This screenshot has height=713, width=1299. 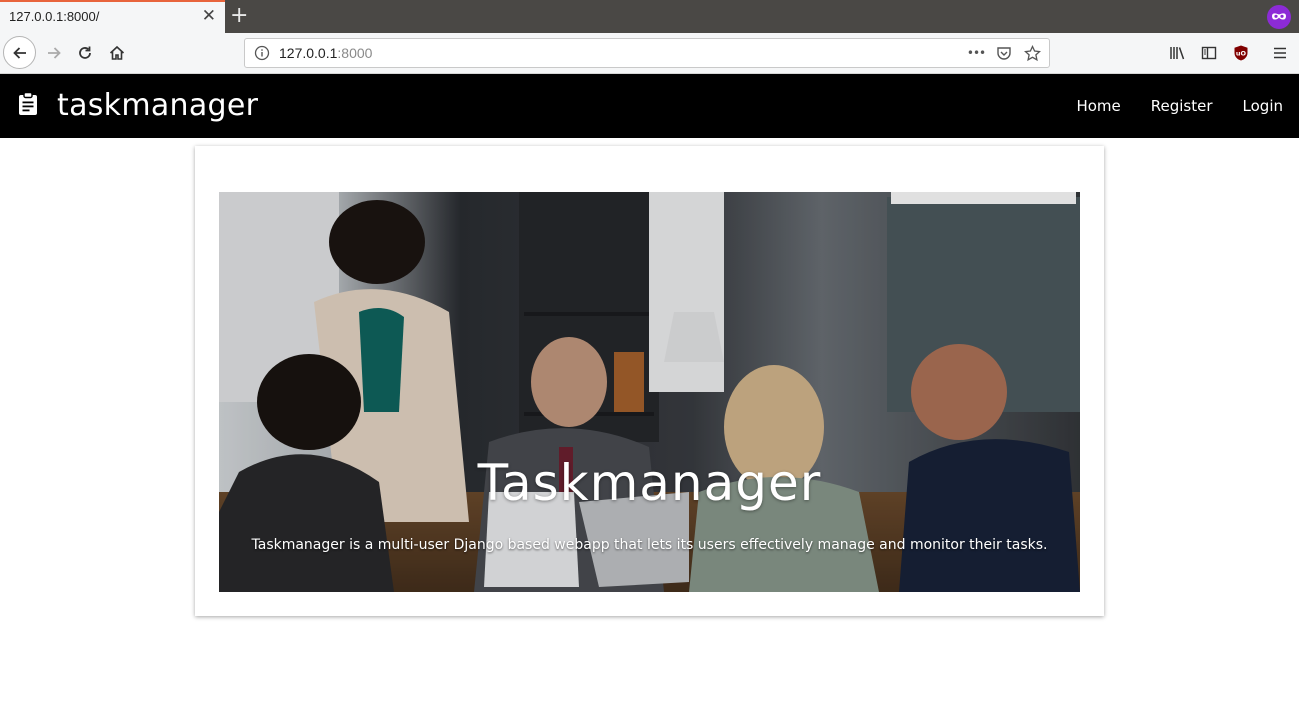 What do you see at coordinates (85, 53) in the screenshot?
I see `reload-icon` at bounding box center [85, 53].